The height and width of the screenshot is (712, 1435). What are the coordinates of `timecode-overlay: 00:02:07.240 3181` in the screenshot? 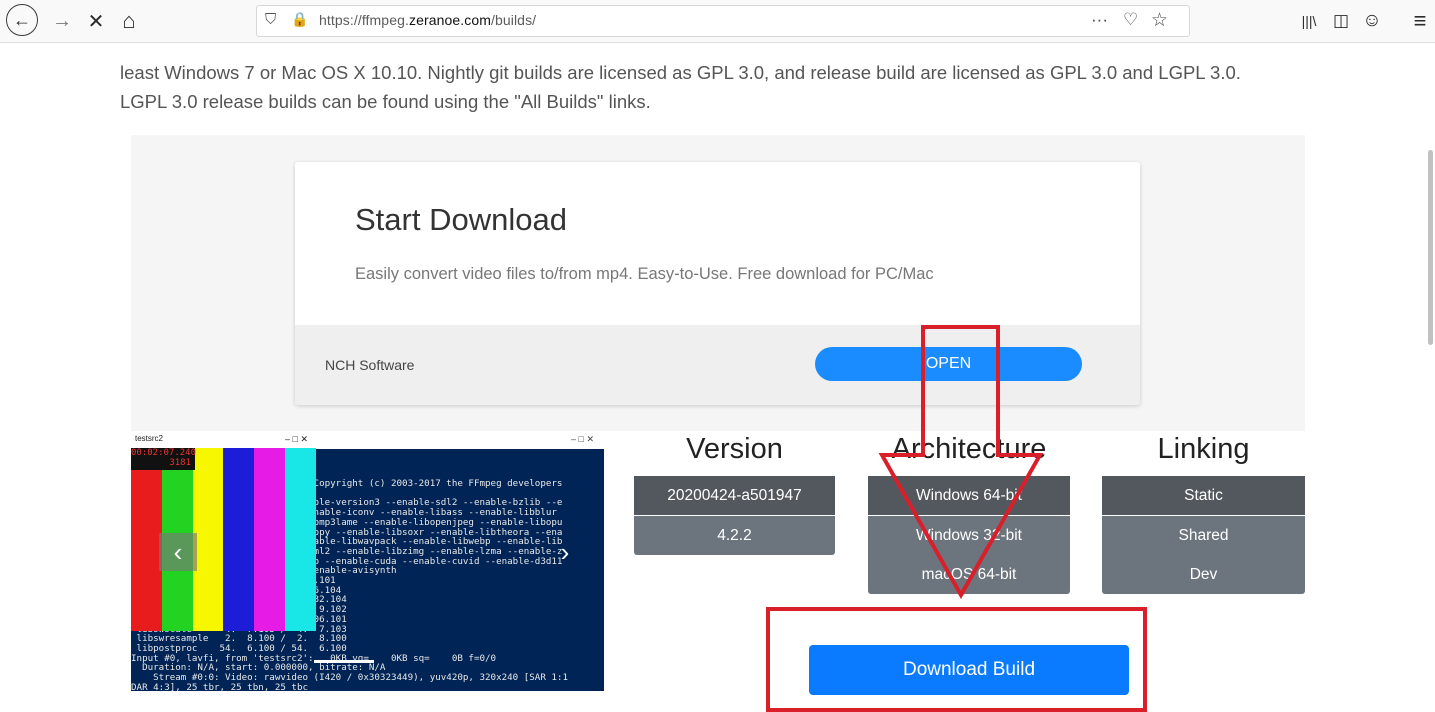 It's located at (164, 459).